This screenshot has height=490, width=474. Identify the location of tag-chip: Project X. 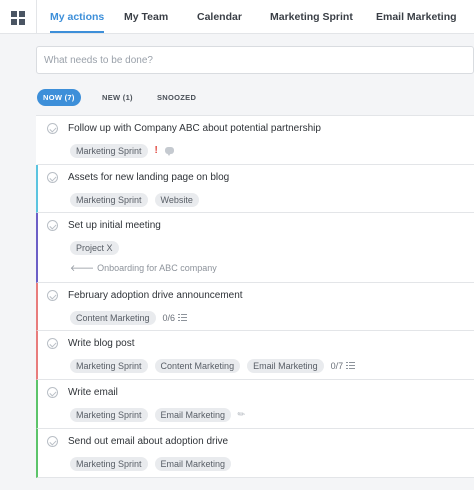
(94, 247).